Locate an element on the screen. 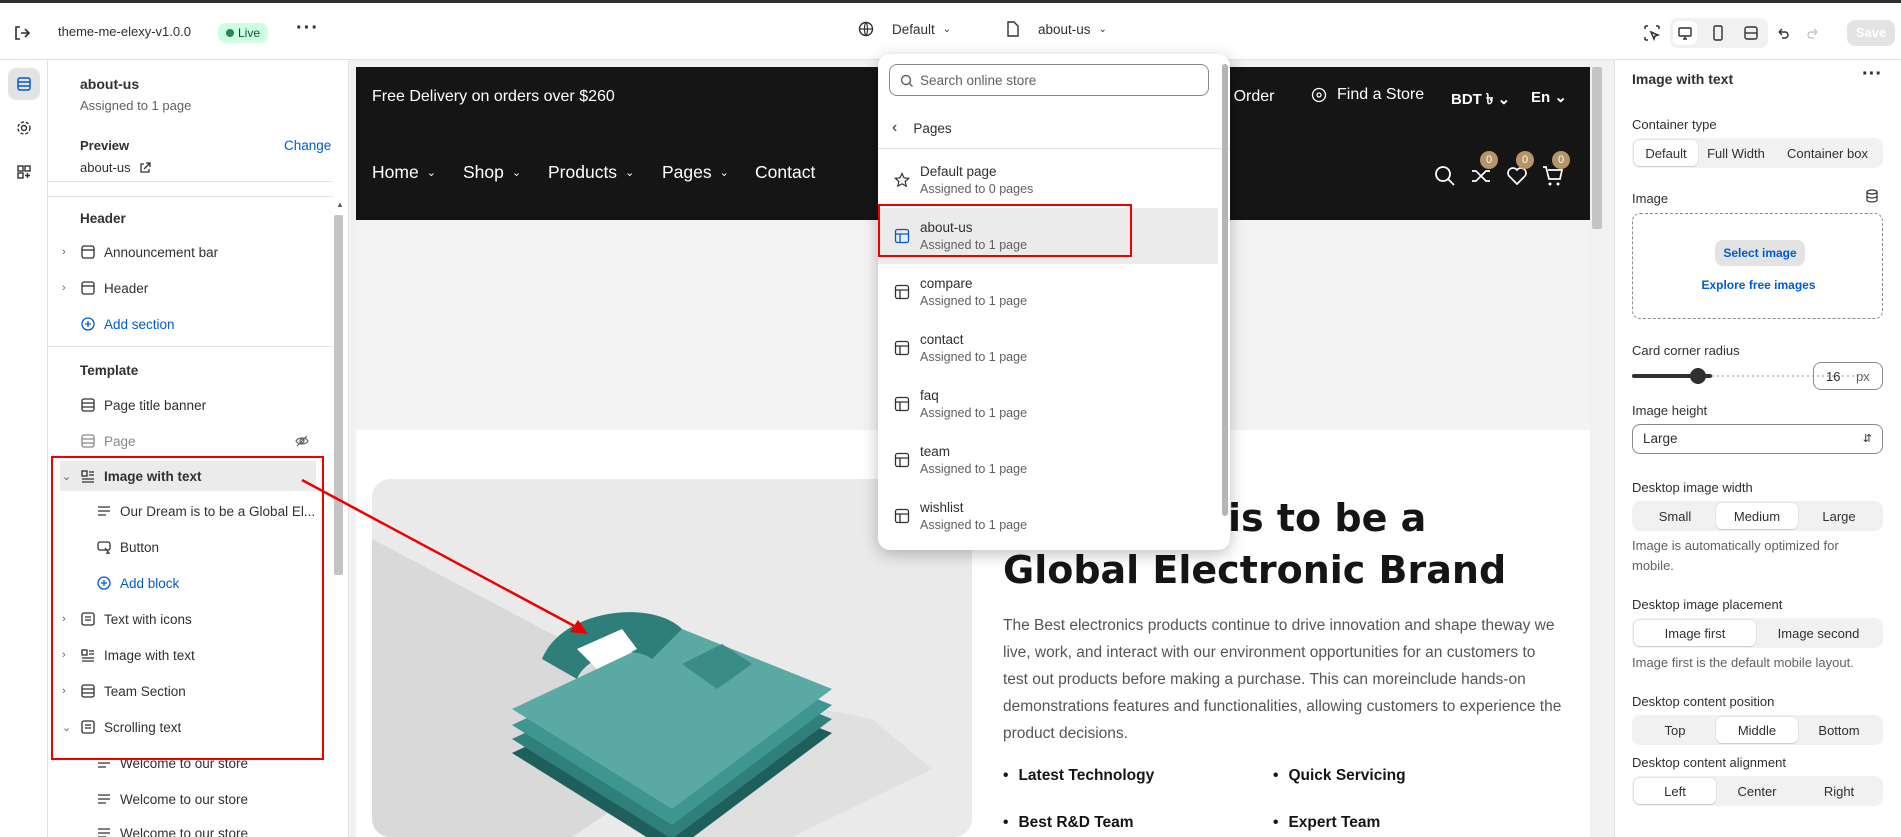  popover-scrollbar is located at coordinates (1225, 290).